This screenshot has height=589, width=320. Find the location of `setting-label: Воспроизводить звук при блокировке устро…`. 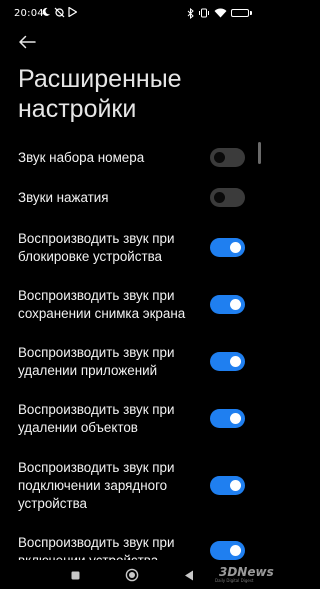

setting-label: Воспроизводить звук при блокировке устро… is located at coordinates (96, 247).